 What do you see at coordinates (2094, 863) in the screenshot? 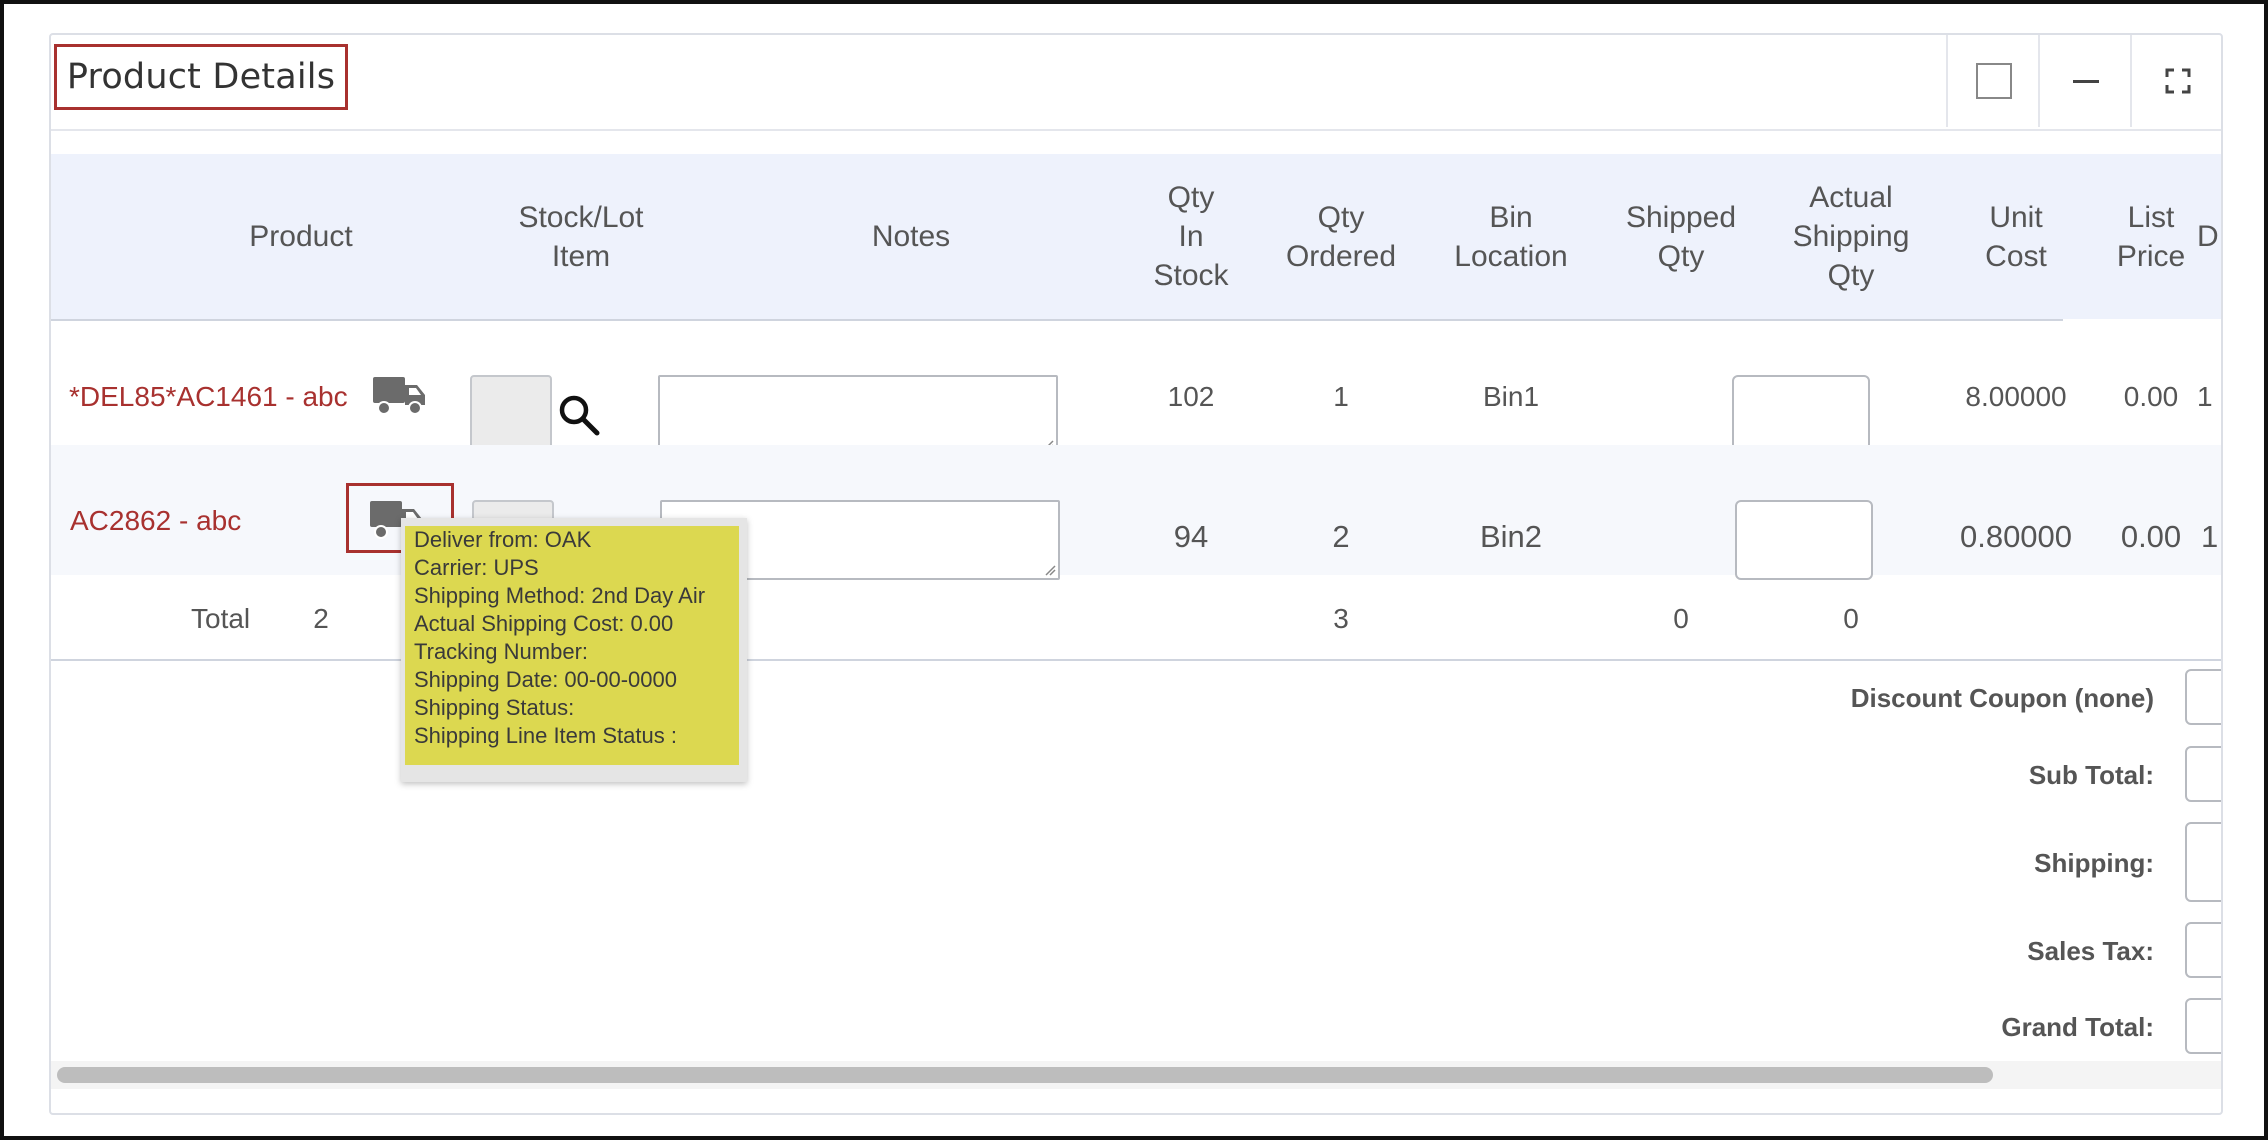
I see `shipping-label: Shipping:` at bounding box center [2094, 863].